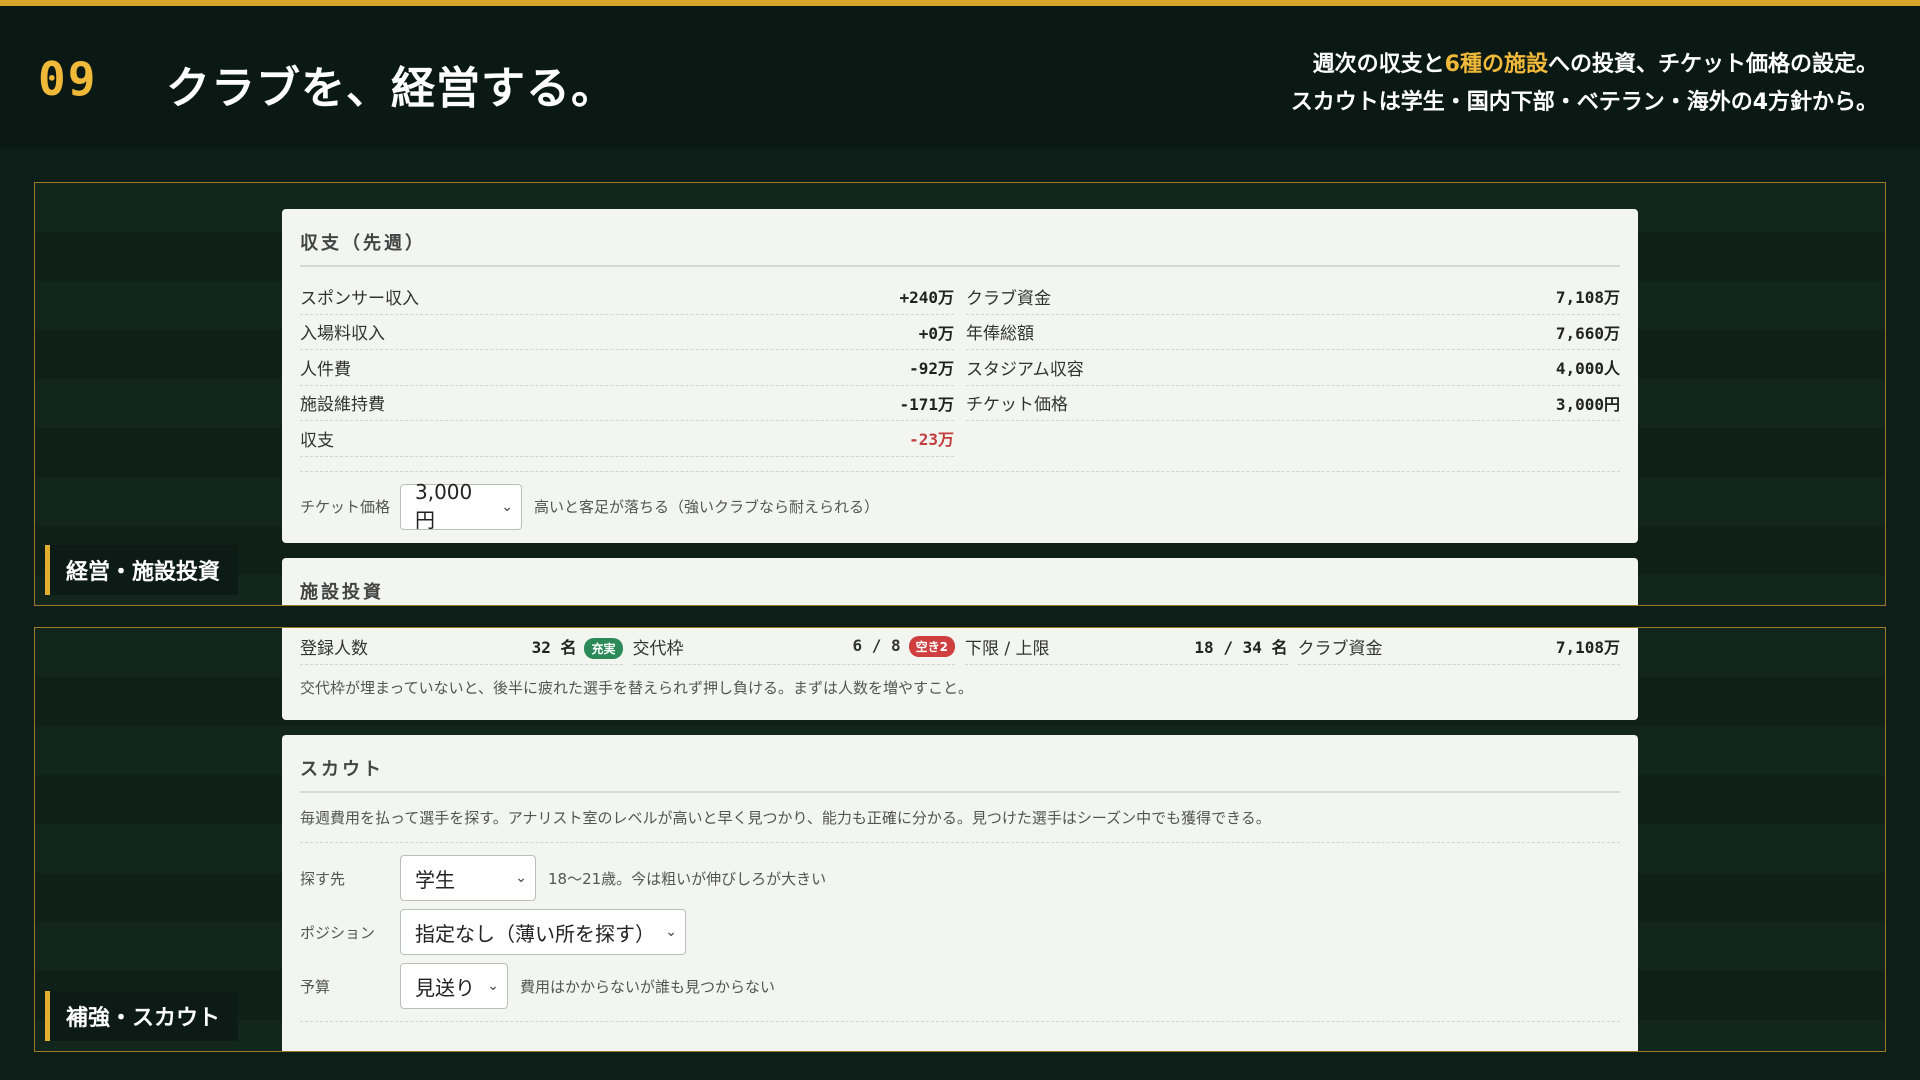 The image size is (1920, 1080). Describe the element at coordinates (707, 507) in the screenshot. I see `ticket-price-hint: 高いと客足が落ちる（強いクラブなら耐えられる）` at that location.